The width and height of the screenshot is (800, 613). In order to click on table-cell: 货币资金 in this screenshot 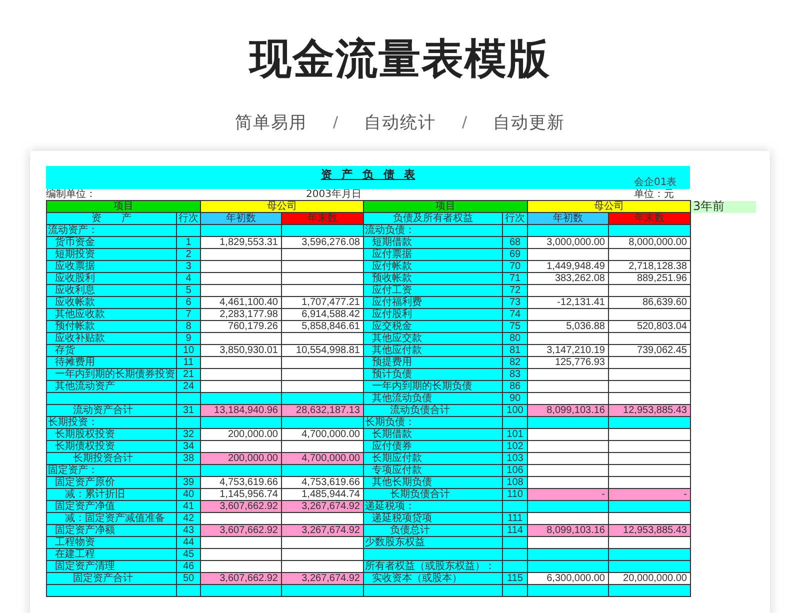, I will do `click(111, 242)`.